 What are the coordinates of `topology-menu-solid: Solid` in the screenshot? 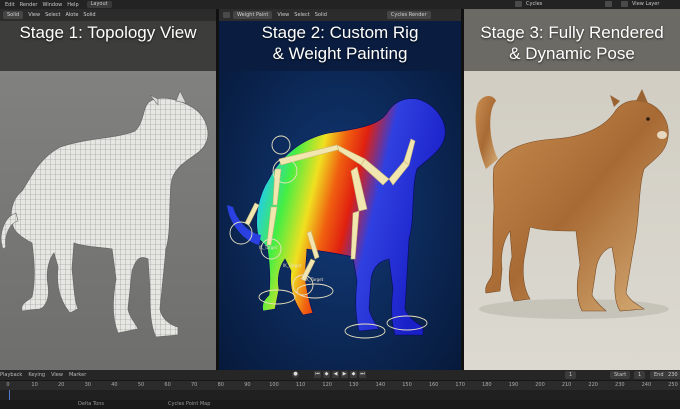 It's located at (89, 15).